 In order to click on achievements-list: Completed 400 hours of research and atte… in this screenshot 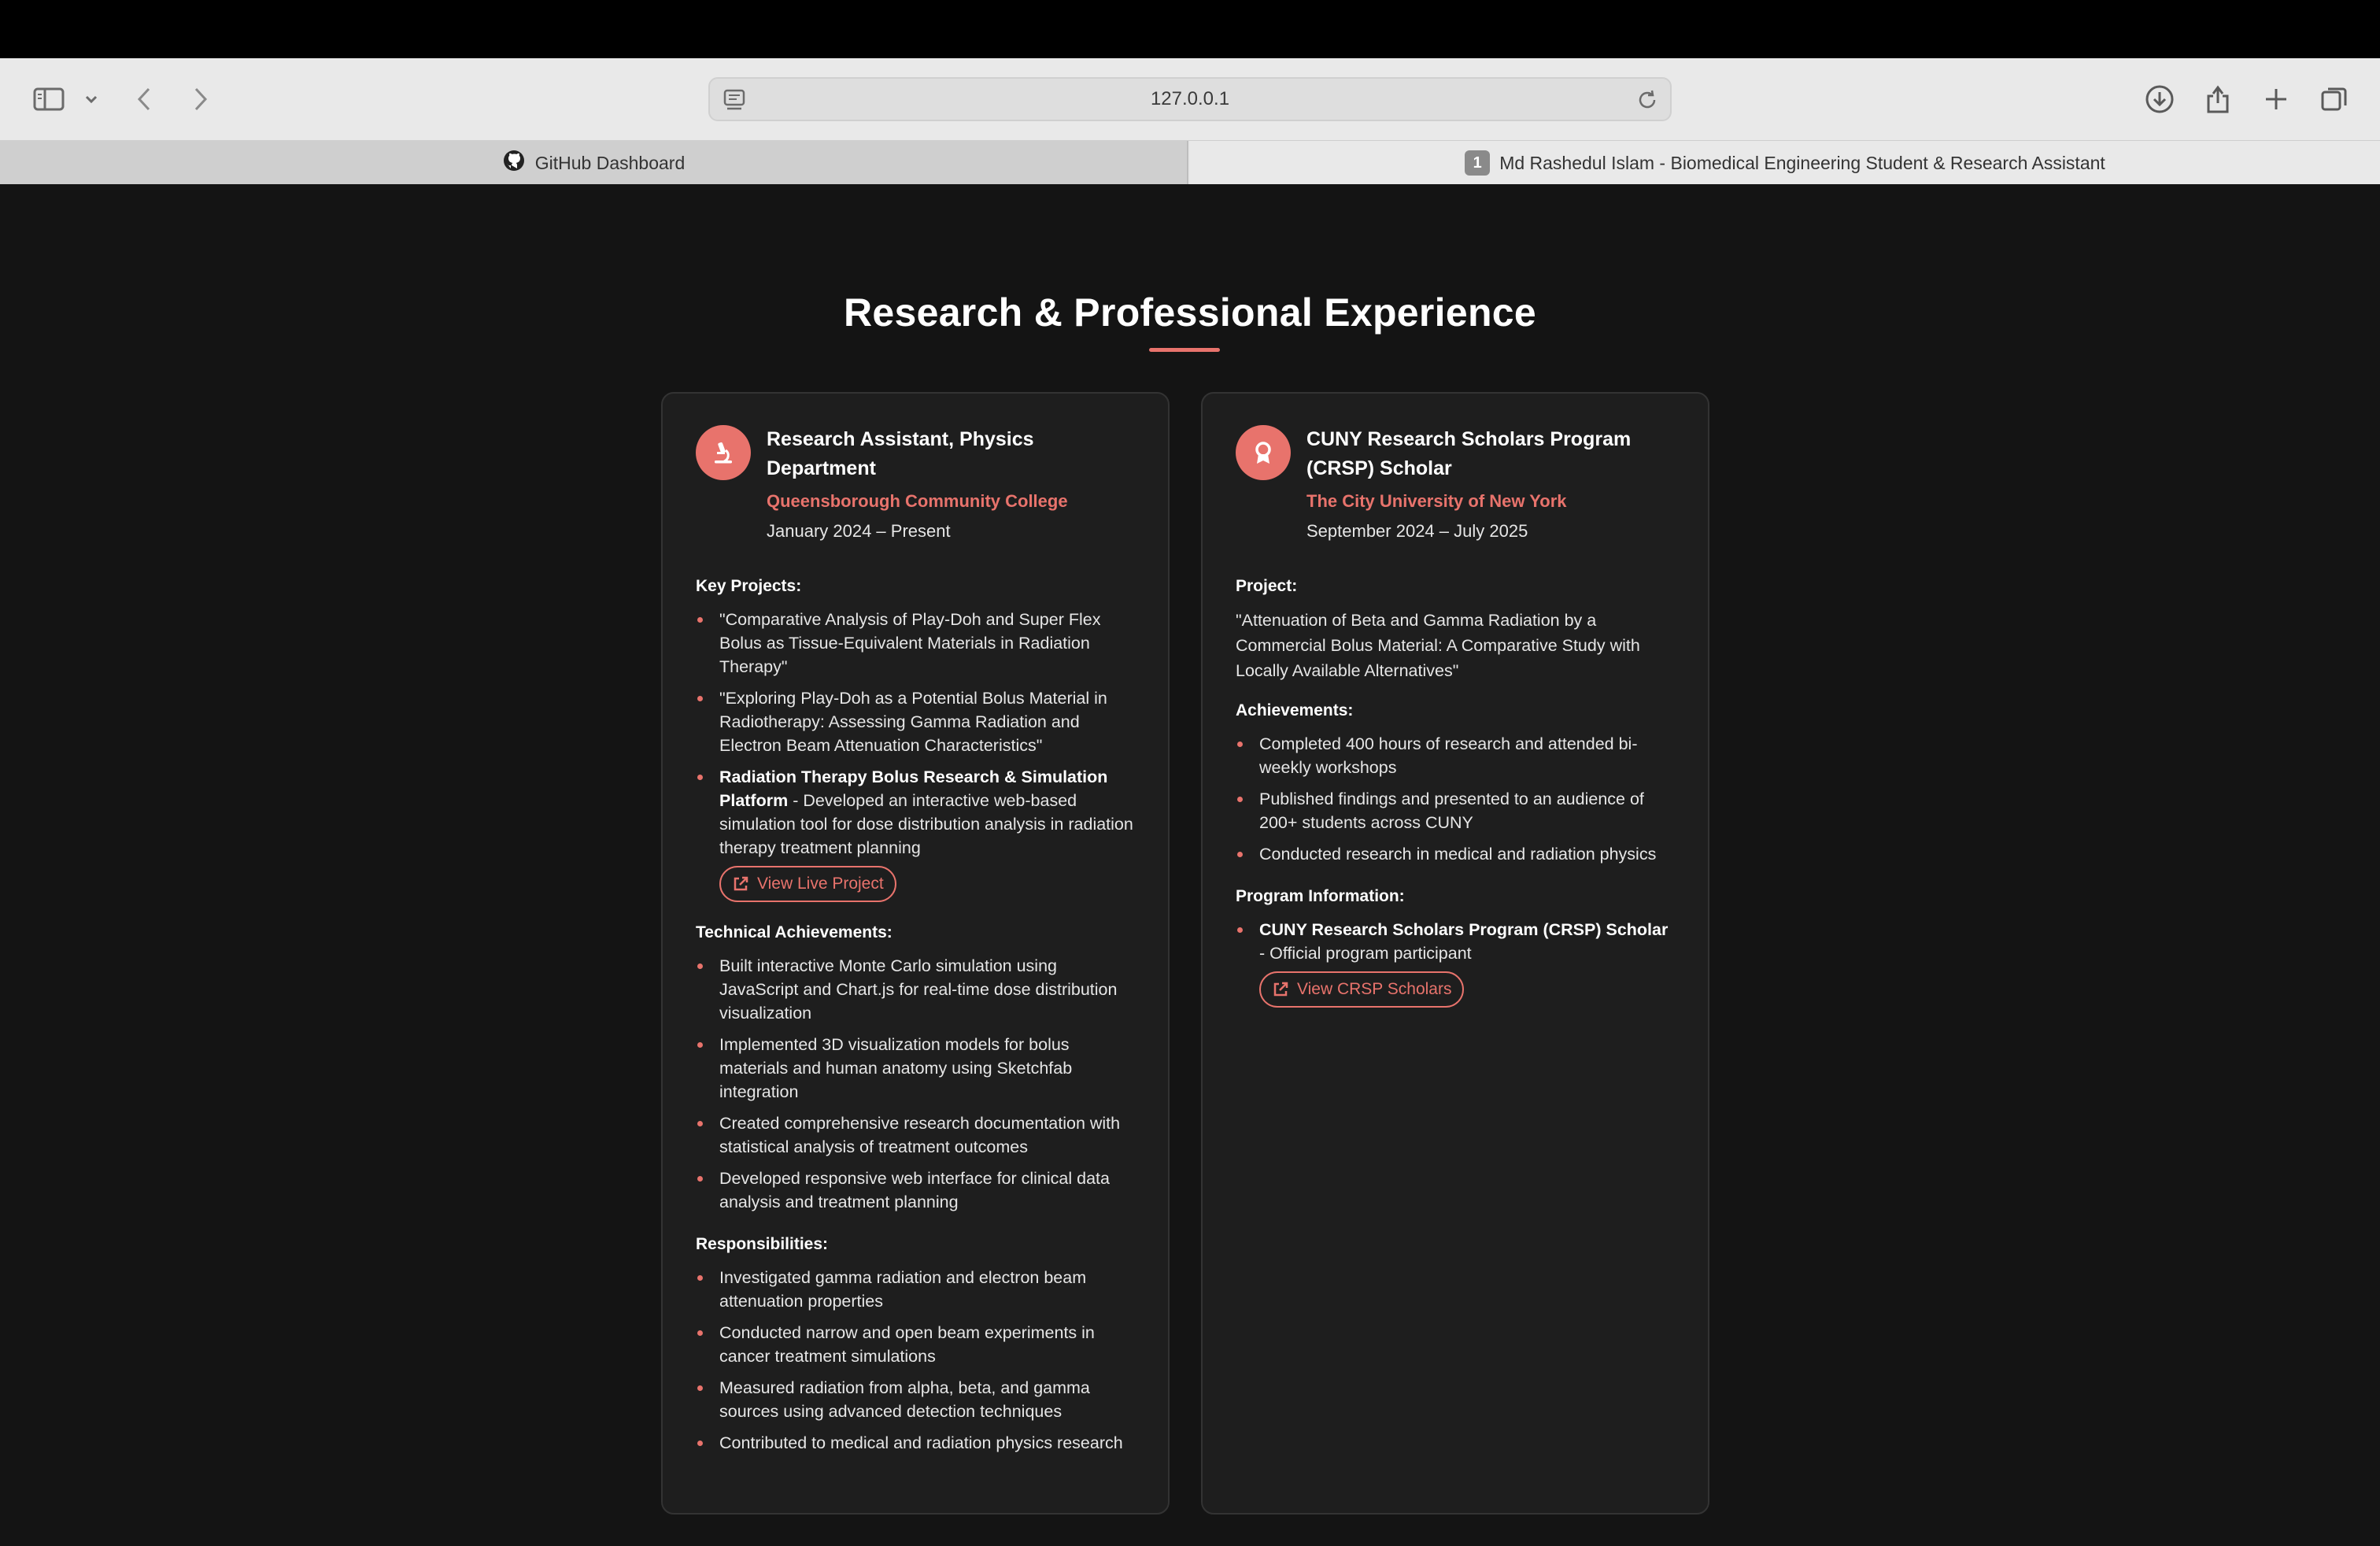, I will do `click(1456, 799)`.